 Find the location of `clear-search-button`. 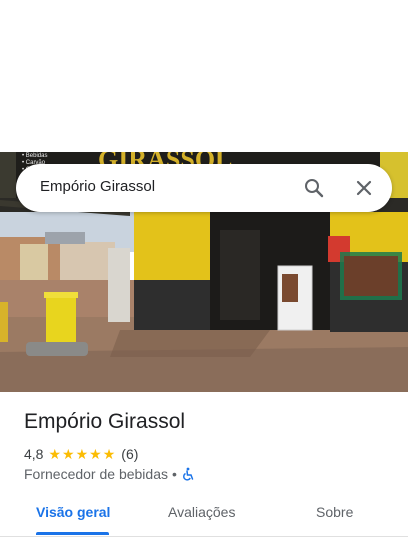

clear-search-button is located at coordinates (364, 188).